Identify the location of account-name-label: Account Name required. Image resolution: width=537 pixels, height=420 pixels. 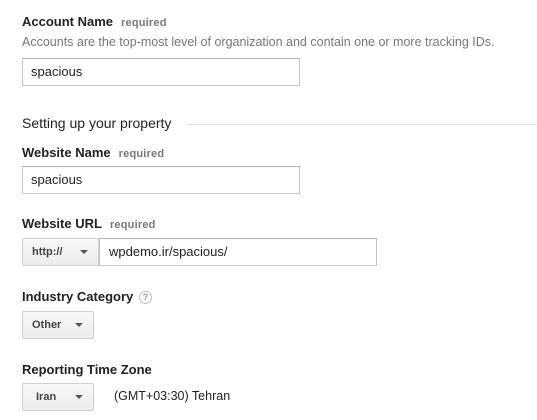
(94, 21).